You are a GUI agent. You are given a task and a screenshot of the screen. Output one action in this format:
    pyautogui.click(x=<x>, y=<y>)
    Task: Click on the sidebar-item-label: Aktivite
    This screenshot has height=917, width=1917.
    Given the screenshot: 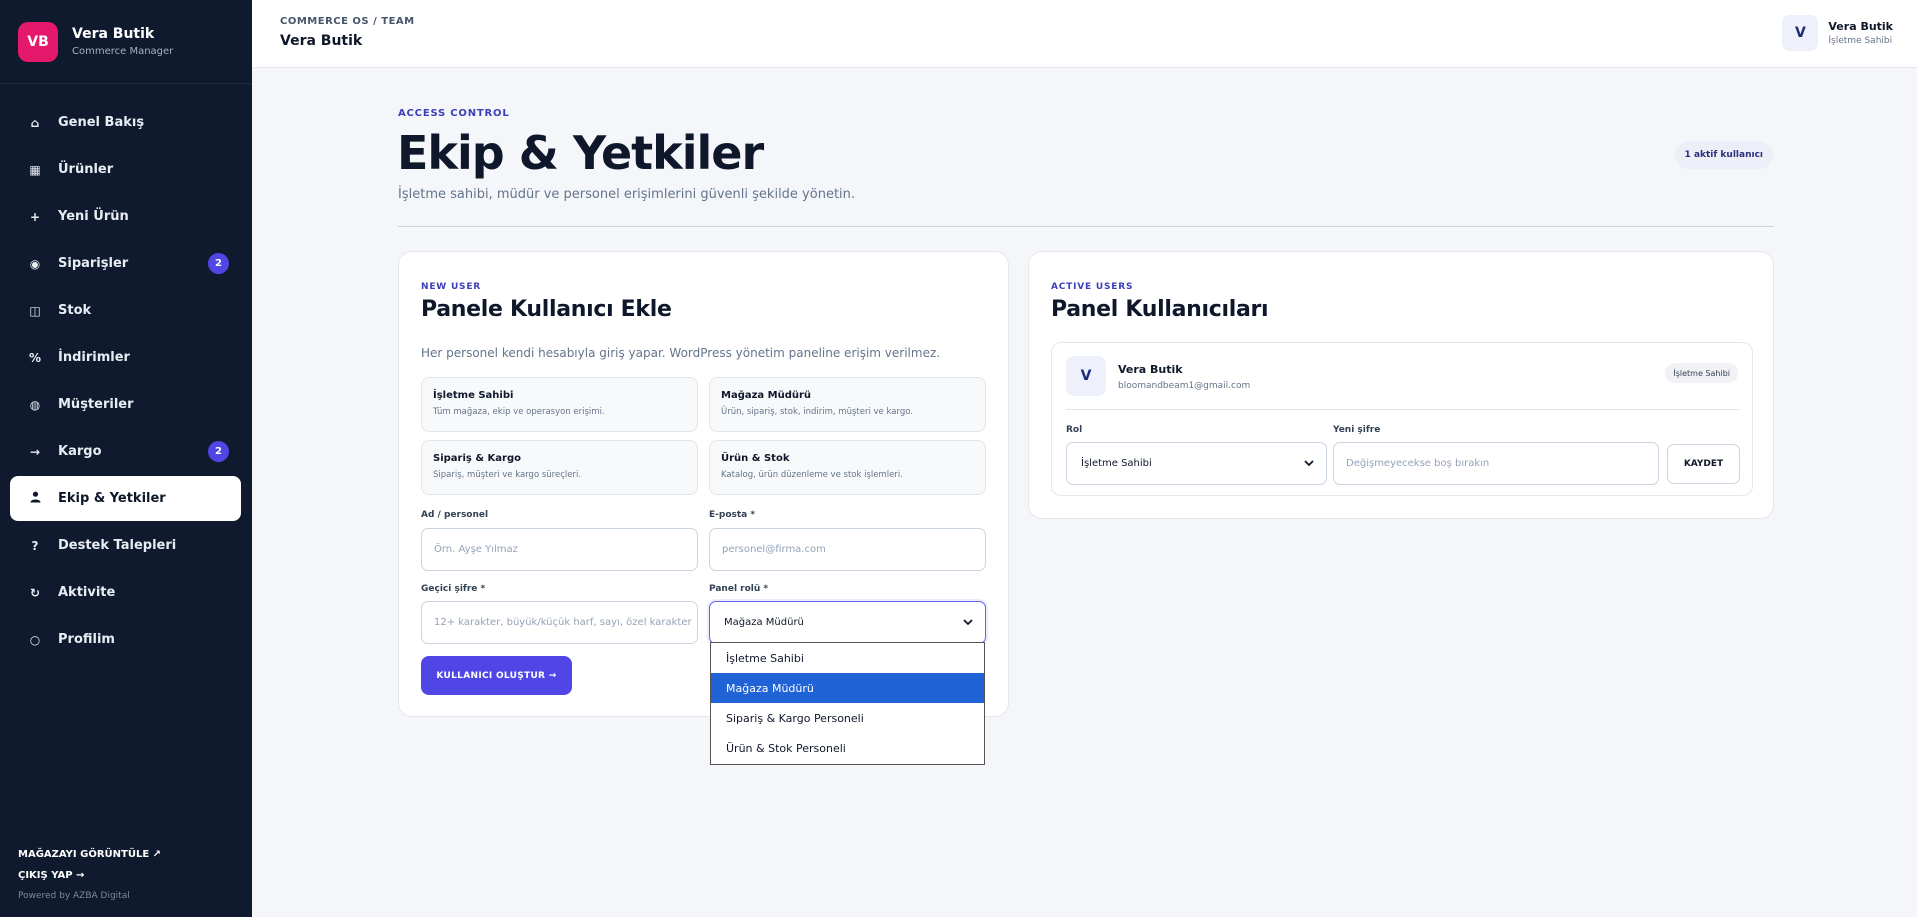 What is the action you would take?
    pyautogui.click(x=87, y=592)
    